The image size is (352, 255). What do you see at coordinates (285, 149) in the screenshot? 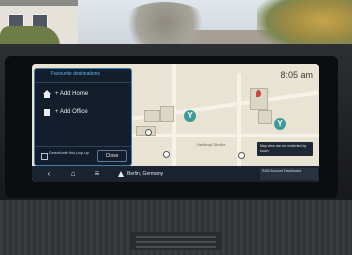
I see `map-hint: Map view can be restricted by touch` at bounding box center [285, 149].